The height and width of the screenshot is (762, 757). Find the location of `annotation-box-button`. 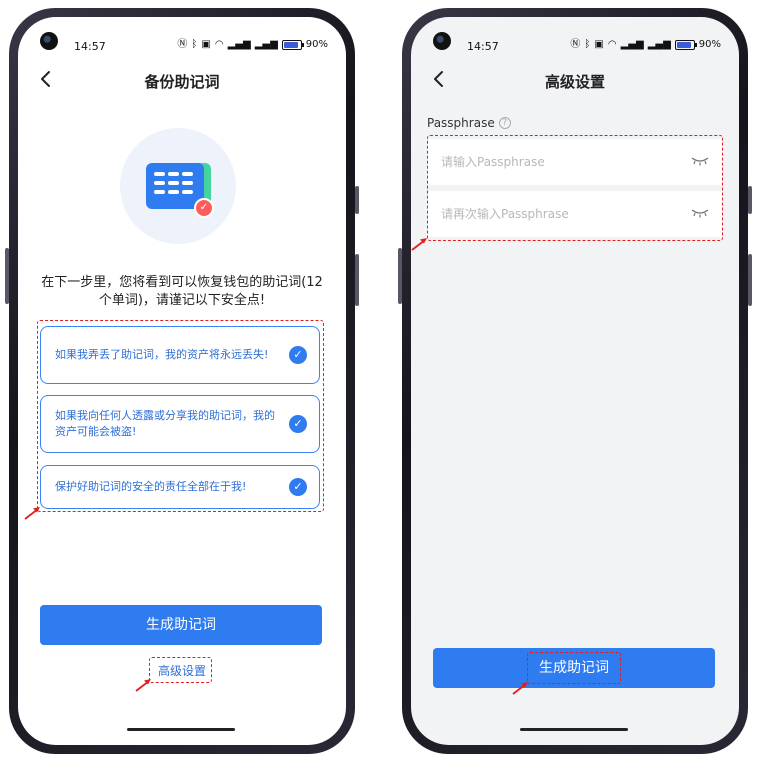

annotation-box-button is located at coordinates (574, 668).